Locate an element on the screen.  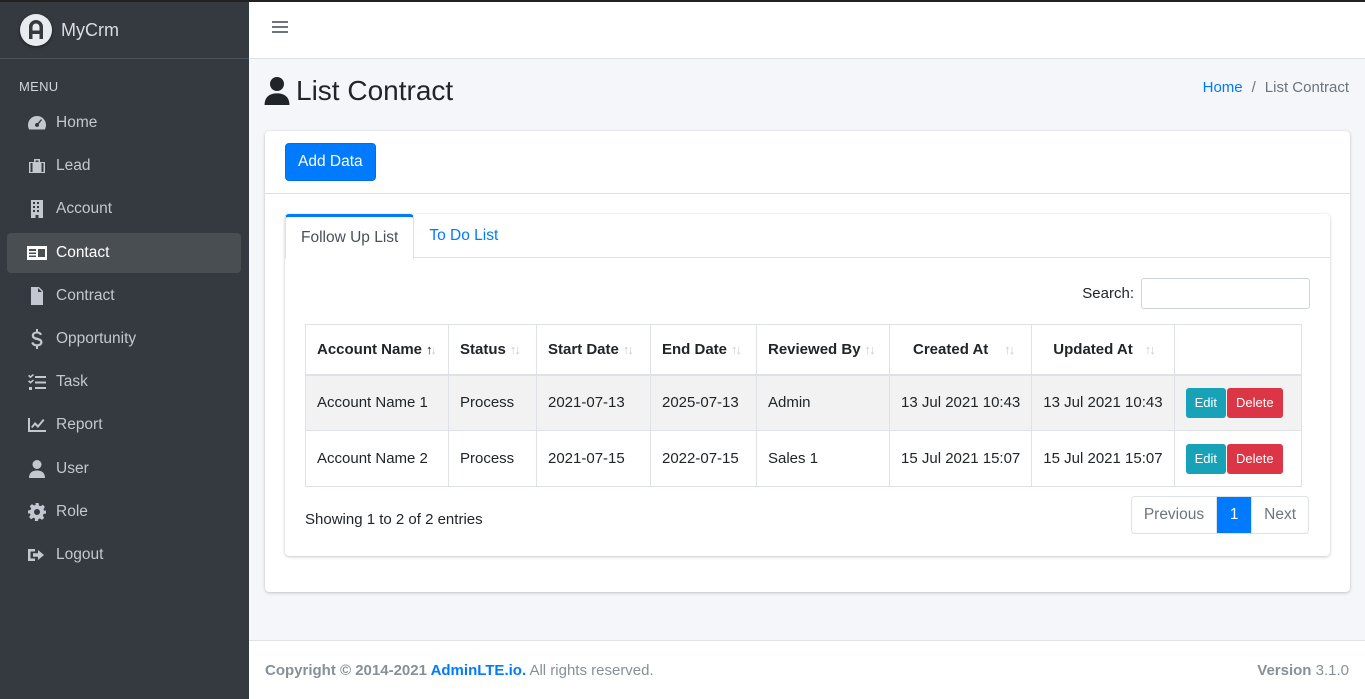
tab-follow-up-list: Follow Up List is located at coordinates (350, 236).